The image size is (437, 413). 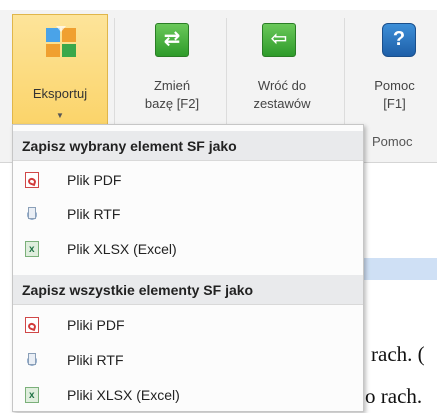 What do you see at coordinates (394, 103) in the screenshot?
I see `help-label-2: [F1]` at bounding box center [394, 103].